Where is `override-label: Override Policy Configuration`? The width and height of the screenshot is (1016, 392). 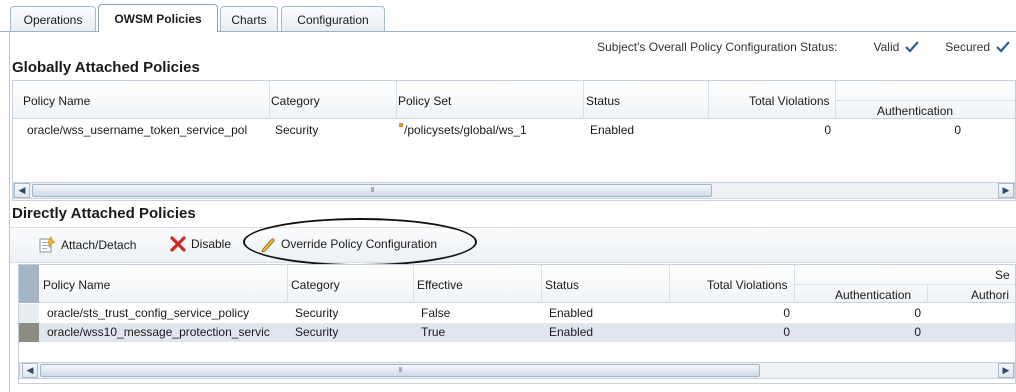 override-label: Override Policy Configuration is located at coordinates (359, 244).